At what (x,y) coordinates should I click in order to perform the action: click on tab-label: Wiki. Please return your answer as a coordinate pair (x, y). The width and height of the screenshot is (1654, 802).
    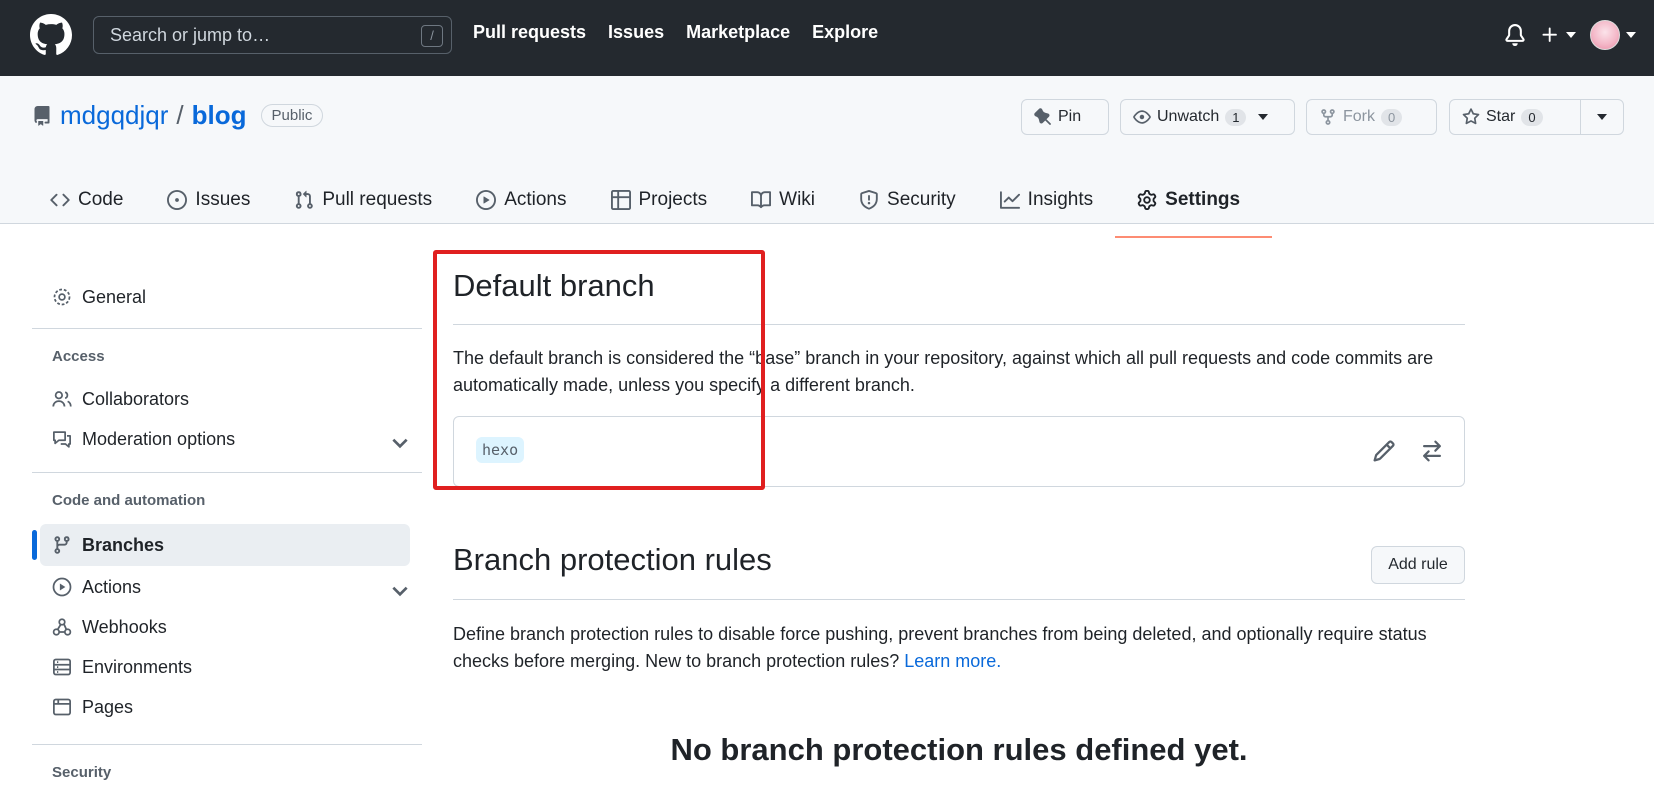
    Looking at the image, I should click on (797, 199).